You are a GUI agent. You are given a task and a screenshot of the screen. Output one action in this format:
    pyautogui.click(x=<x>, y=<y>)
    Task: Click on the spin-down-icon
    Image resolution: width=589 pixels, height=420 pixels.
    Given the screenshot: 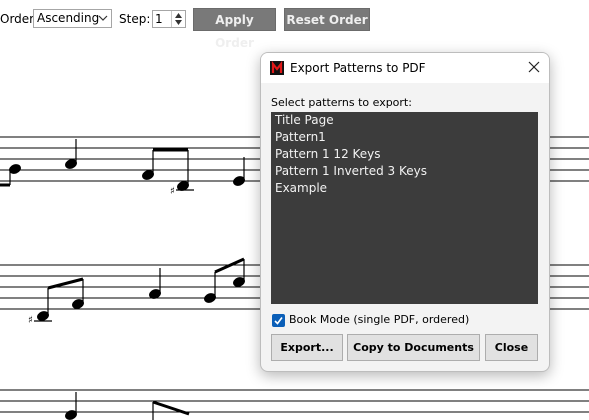 What is the action you would take?
    pyautogui.click(x=178, y=22)
    